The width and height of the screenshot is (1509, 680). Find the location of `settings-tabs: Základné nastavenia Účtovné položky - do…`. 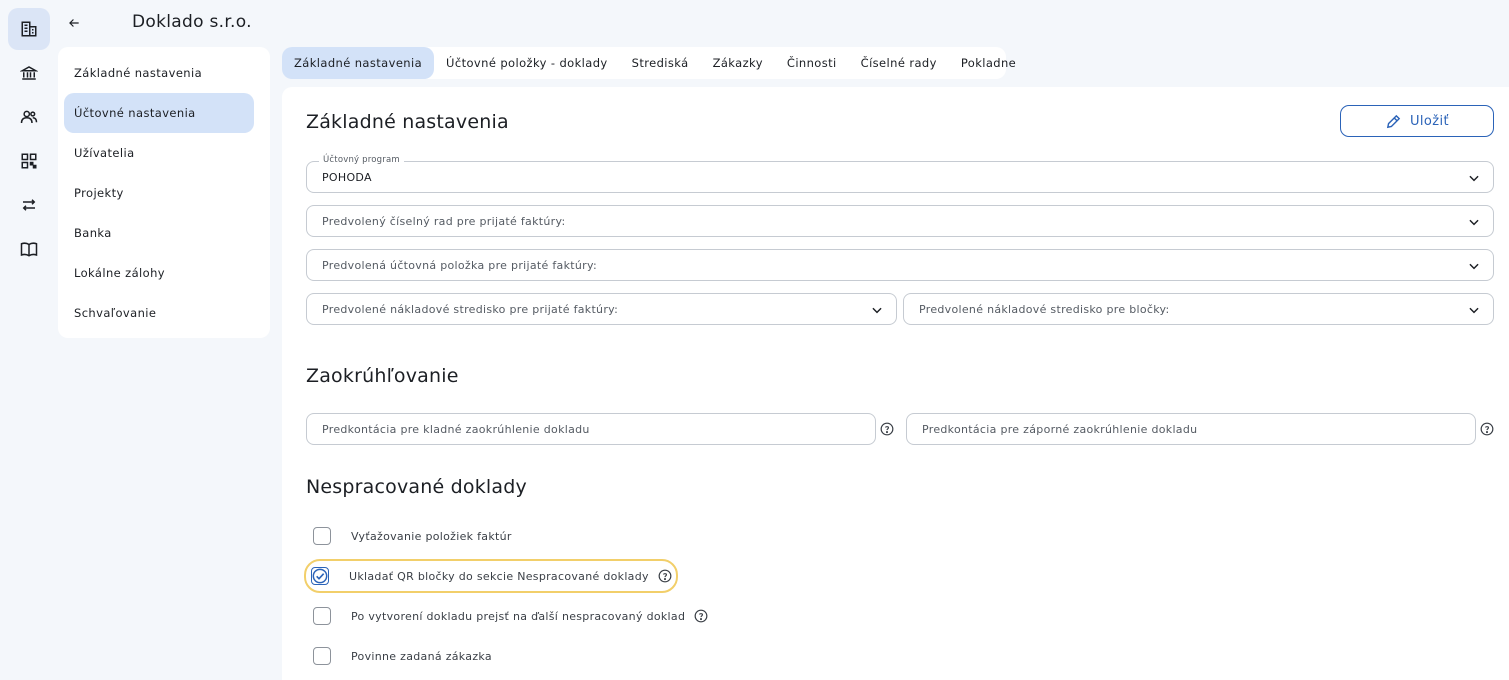

settings-tabs: Základné nastavenia Účtovné položky - do… is located at coordinates (649, 63).